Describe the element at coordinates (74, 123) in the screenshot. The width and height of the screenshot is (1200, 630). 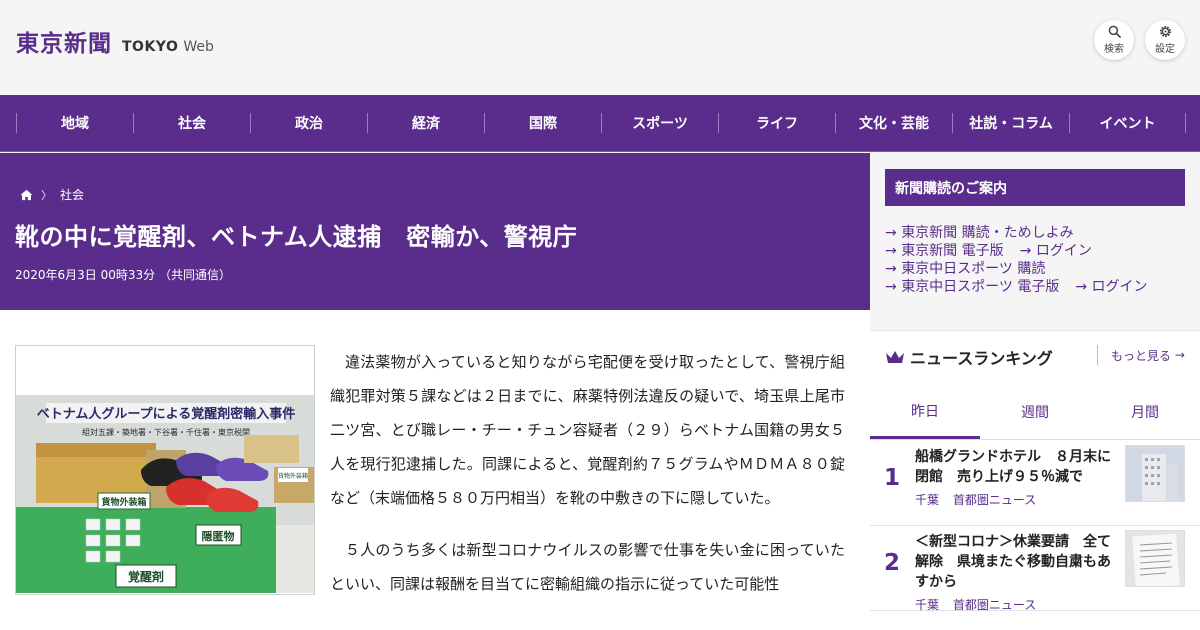
I see `nav-item-region: 地域` at that location.